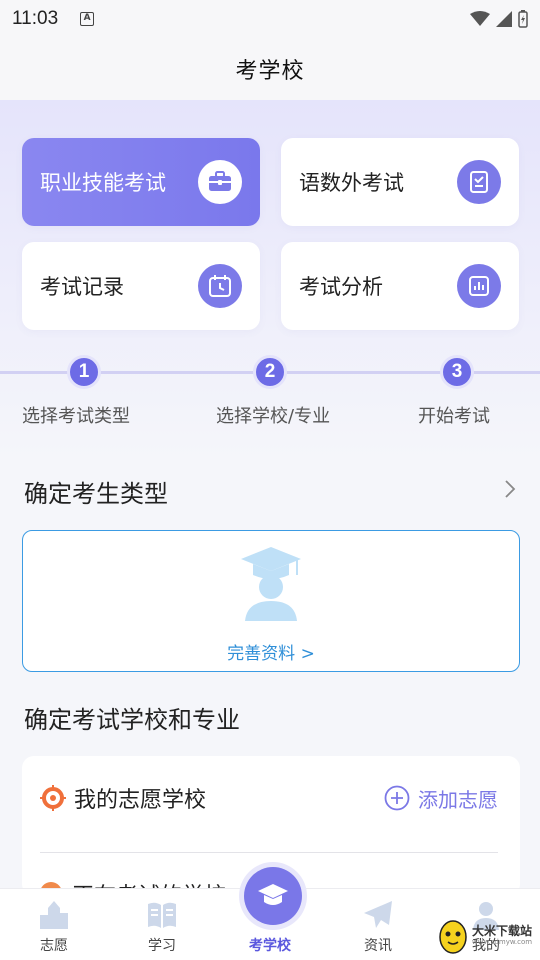 This screenshot has width=540, height=960. I want to click on my-school-row: 我的志愿学校 添加志愿, so click(269, 798).